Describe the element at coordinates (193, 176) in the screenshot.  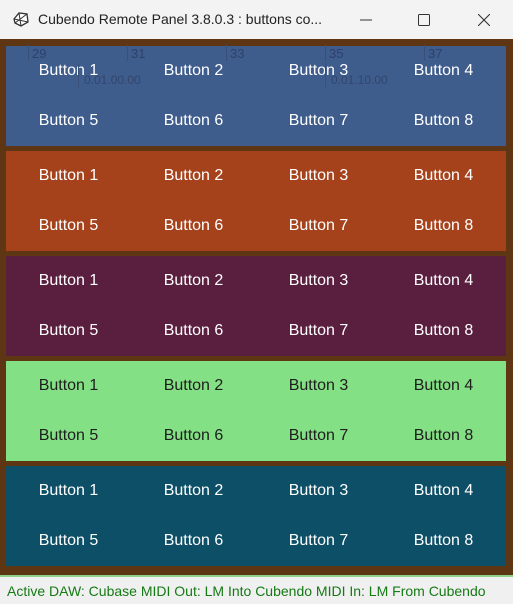
I see `group-2-button-2: Button 2` at that location.